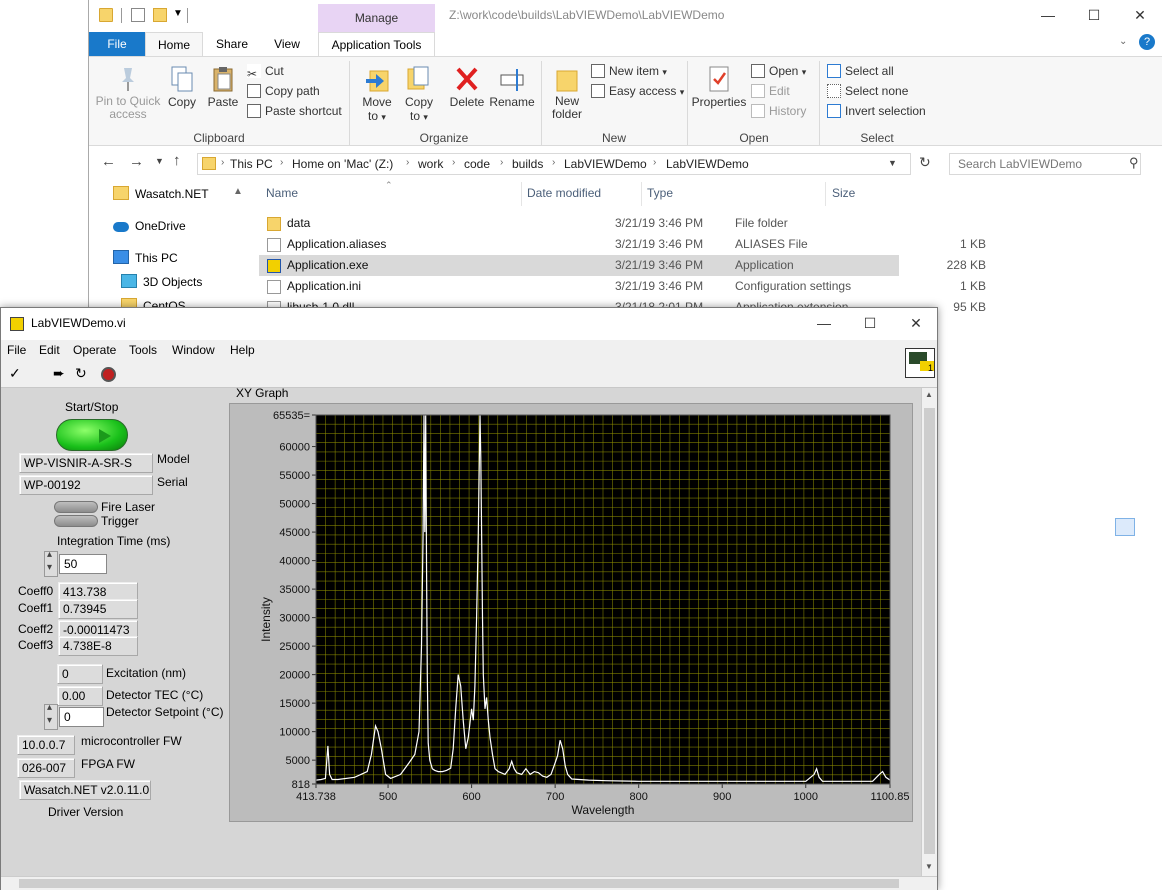 The image size is (1162, 890). I want to click on column-type: Type, so click(660, 193).